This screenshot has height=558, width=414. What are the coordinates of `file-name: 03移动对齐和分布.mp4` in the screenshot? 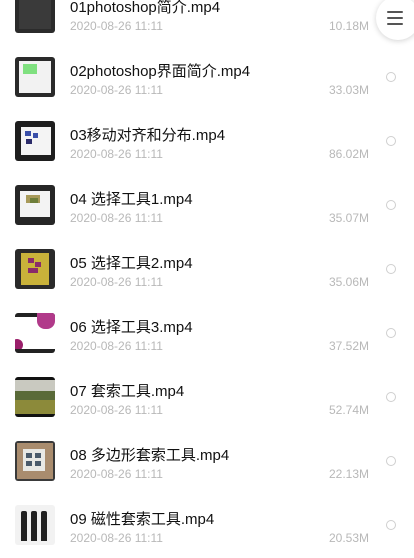 It's located at (148, 135).